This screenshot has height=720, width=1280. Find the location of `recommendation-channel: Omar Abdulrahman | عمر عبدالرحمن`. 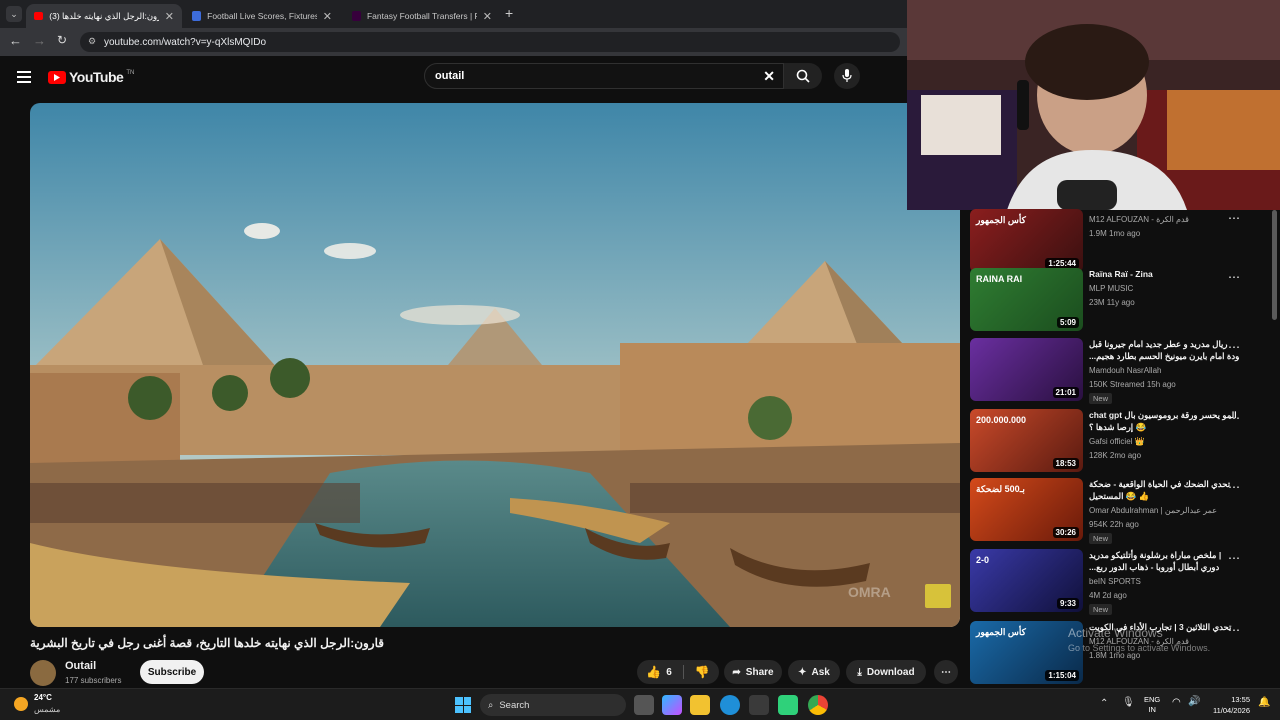

recommendation-channel: Omar Abdulrahman | عمر عبدالرحمن is located at coordinates (1153, 510).